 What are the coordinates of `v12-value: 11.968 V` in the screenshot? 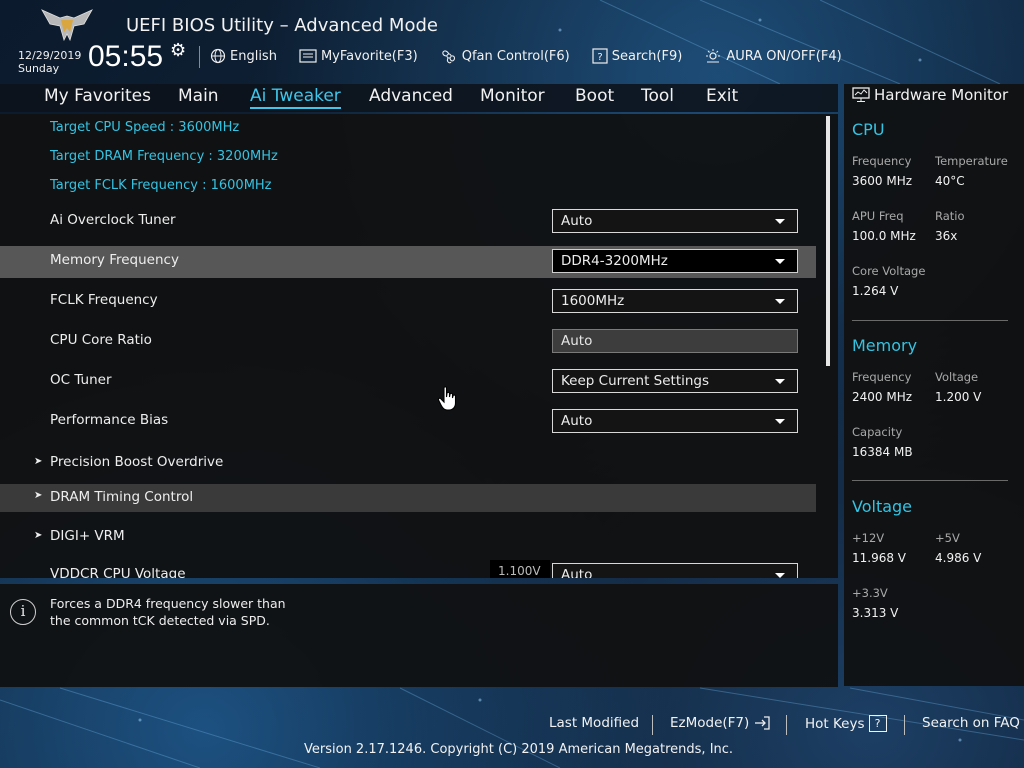 It's located at (879, 558).